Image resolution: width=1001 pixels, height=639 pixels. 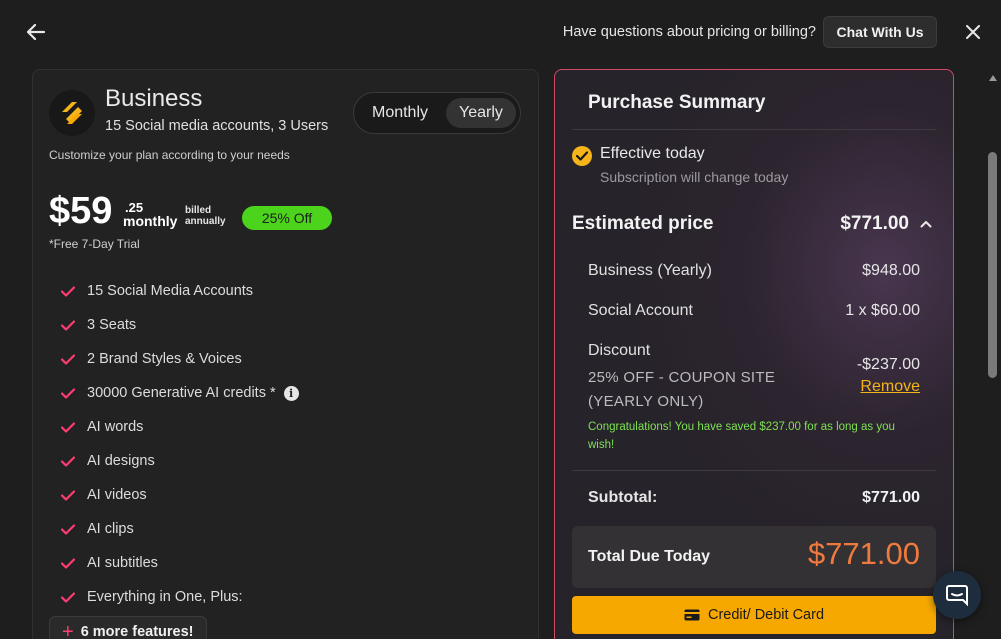 What do you see at coordinates (180, 529) in the screenshot?
I see `list-item: AI clips` at bounding box center [180, 529].